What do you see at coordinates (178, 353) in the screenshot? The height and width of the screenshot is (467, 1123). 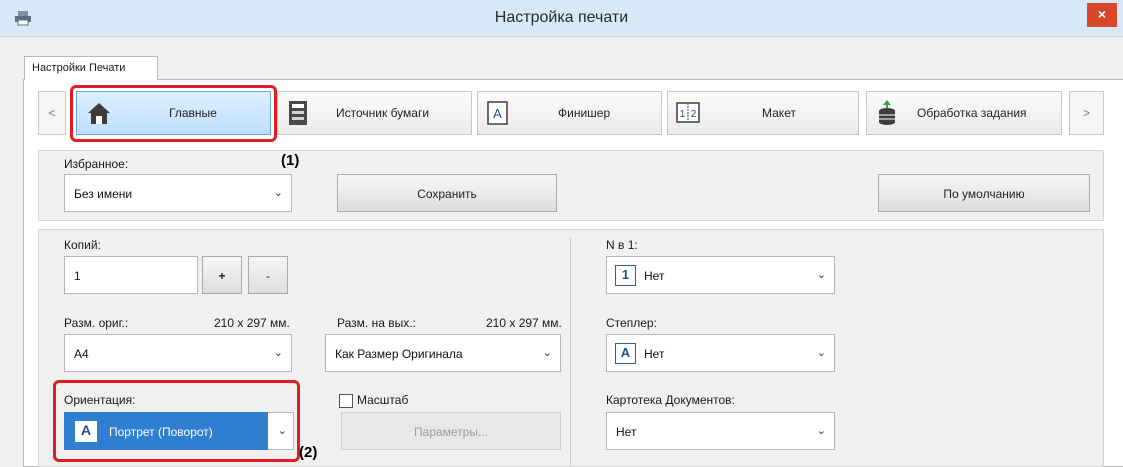 I see `original-size-select: A4 ⌄` at bounding box center [178, 353].